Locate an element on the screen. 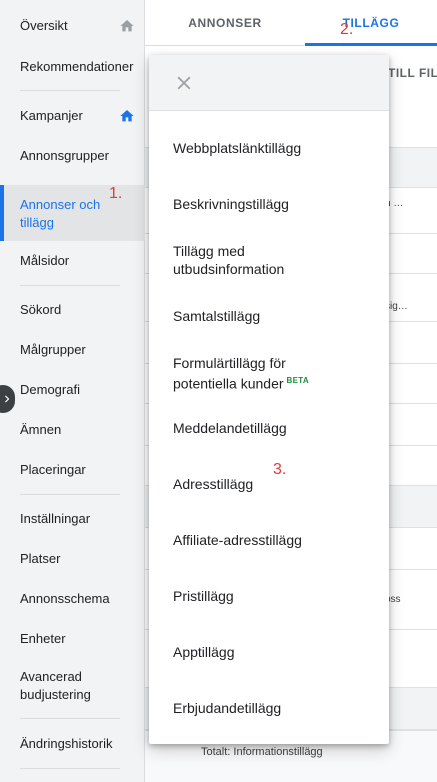 This screenshot has height=782, width=437. sidebar-item-label: Avancerad budjustering is located at coordinates (55, 685).